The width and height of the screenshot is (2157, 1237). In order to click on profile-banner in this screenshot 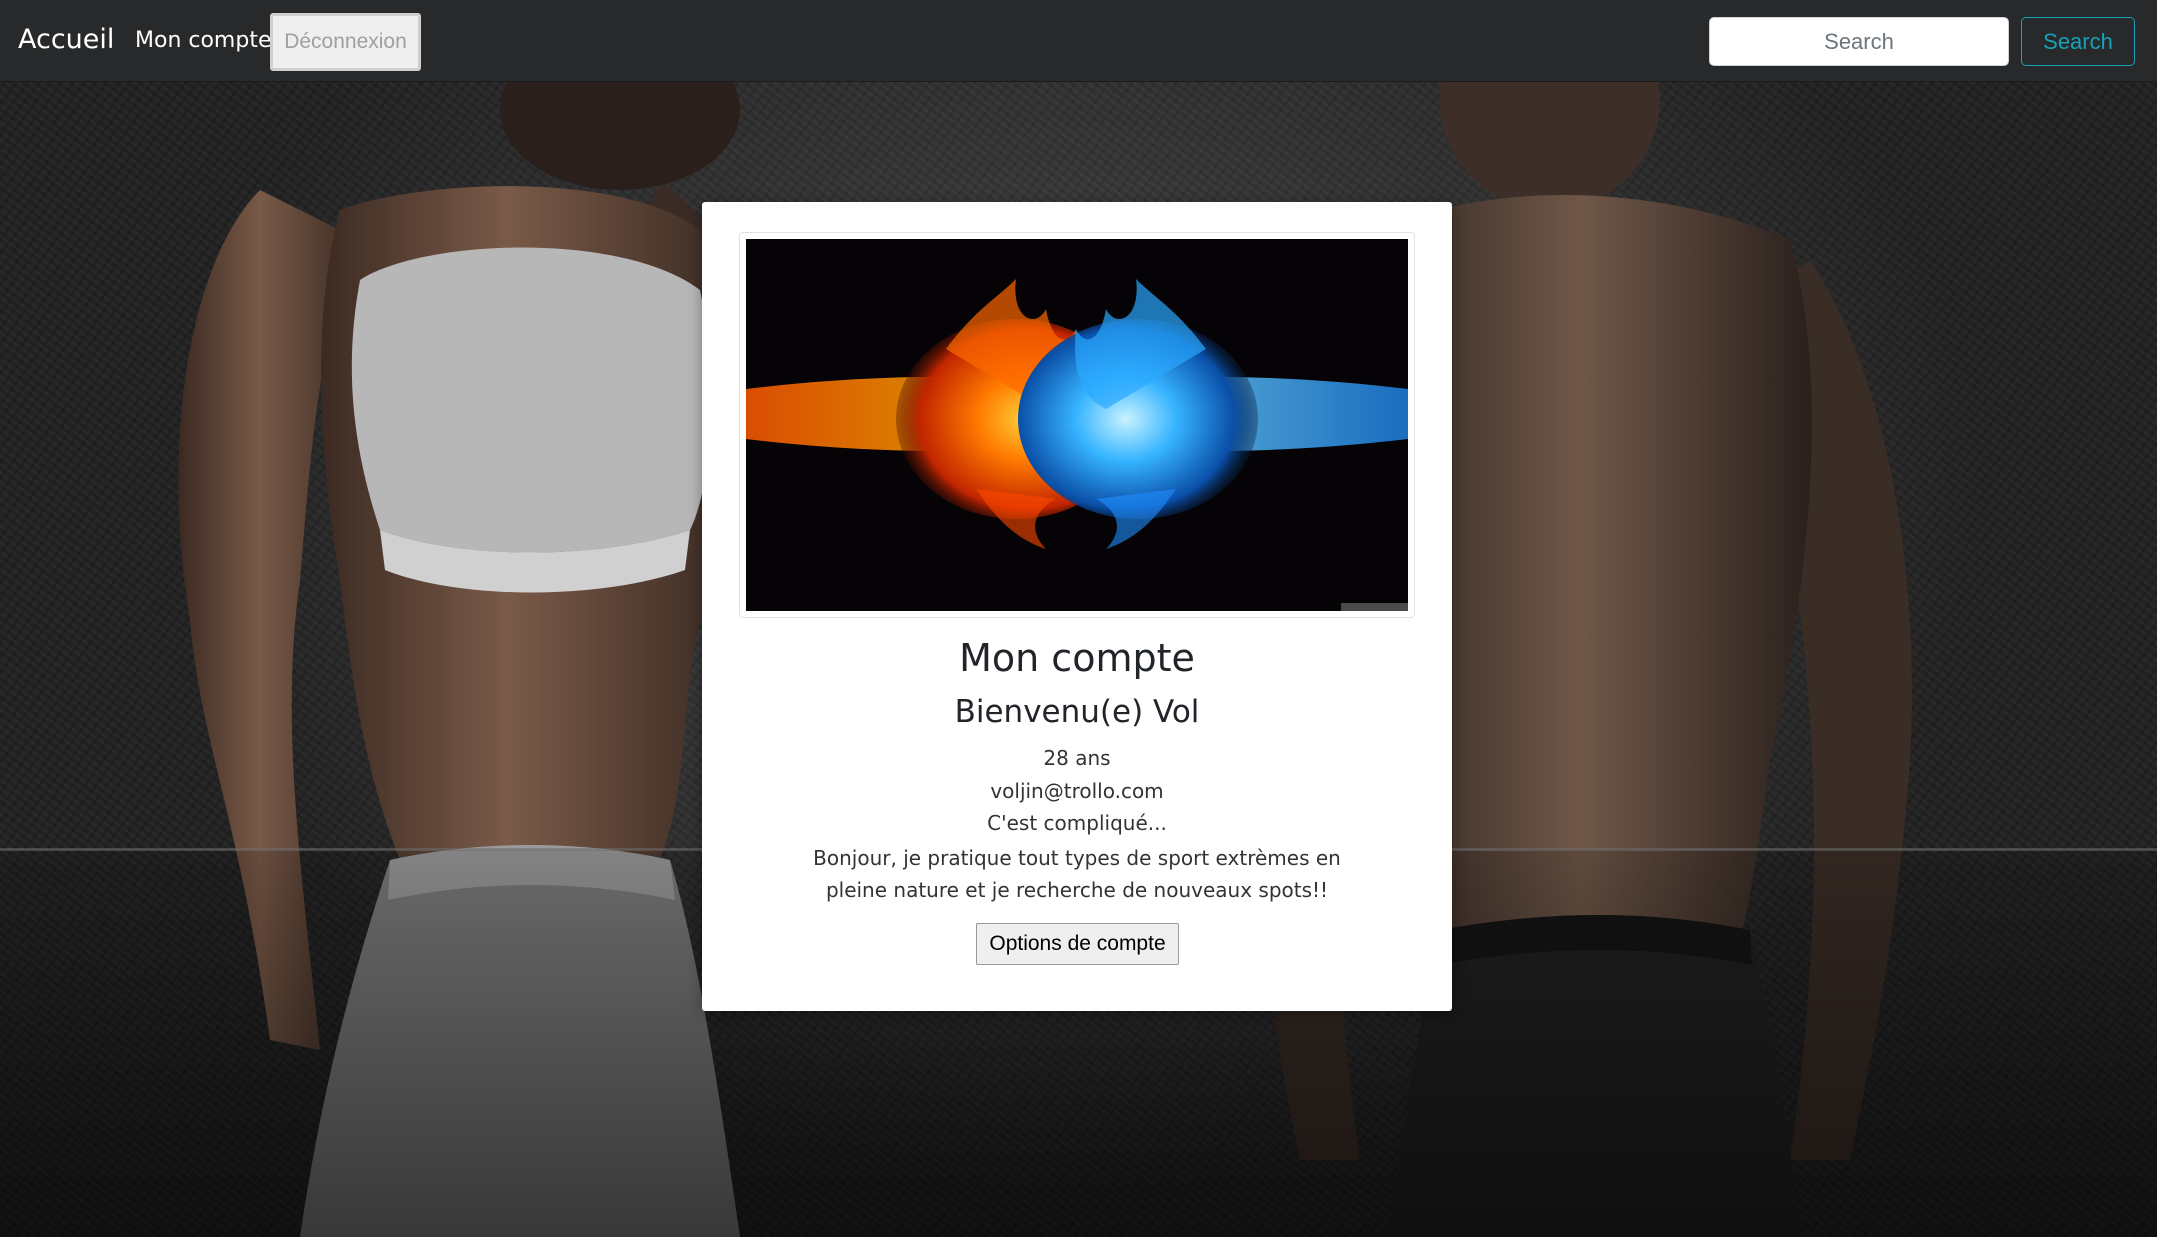, I will do `click(1077, 425)`.